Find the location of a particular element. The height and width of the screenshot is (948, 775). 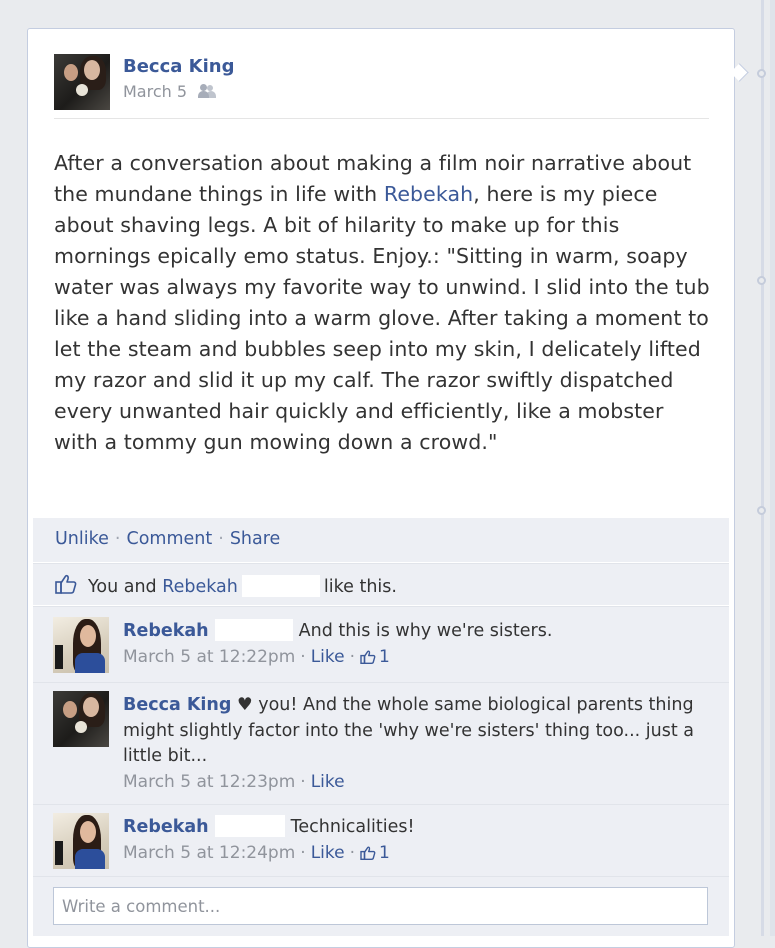

unlike-link: Unlike is located at coordinates (82, 539).